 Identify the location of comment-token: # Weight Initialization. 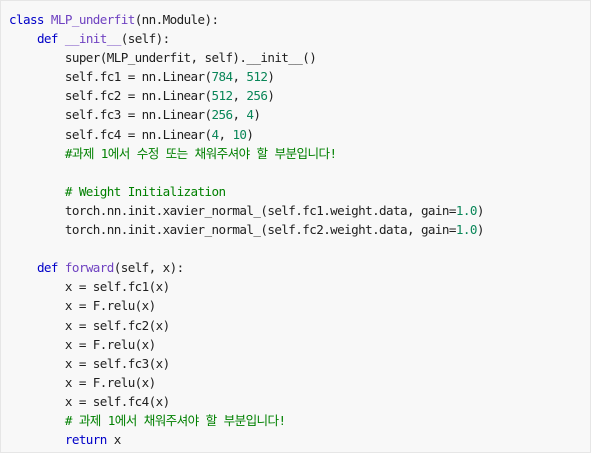
(145, 191).